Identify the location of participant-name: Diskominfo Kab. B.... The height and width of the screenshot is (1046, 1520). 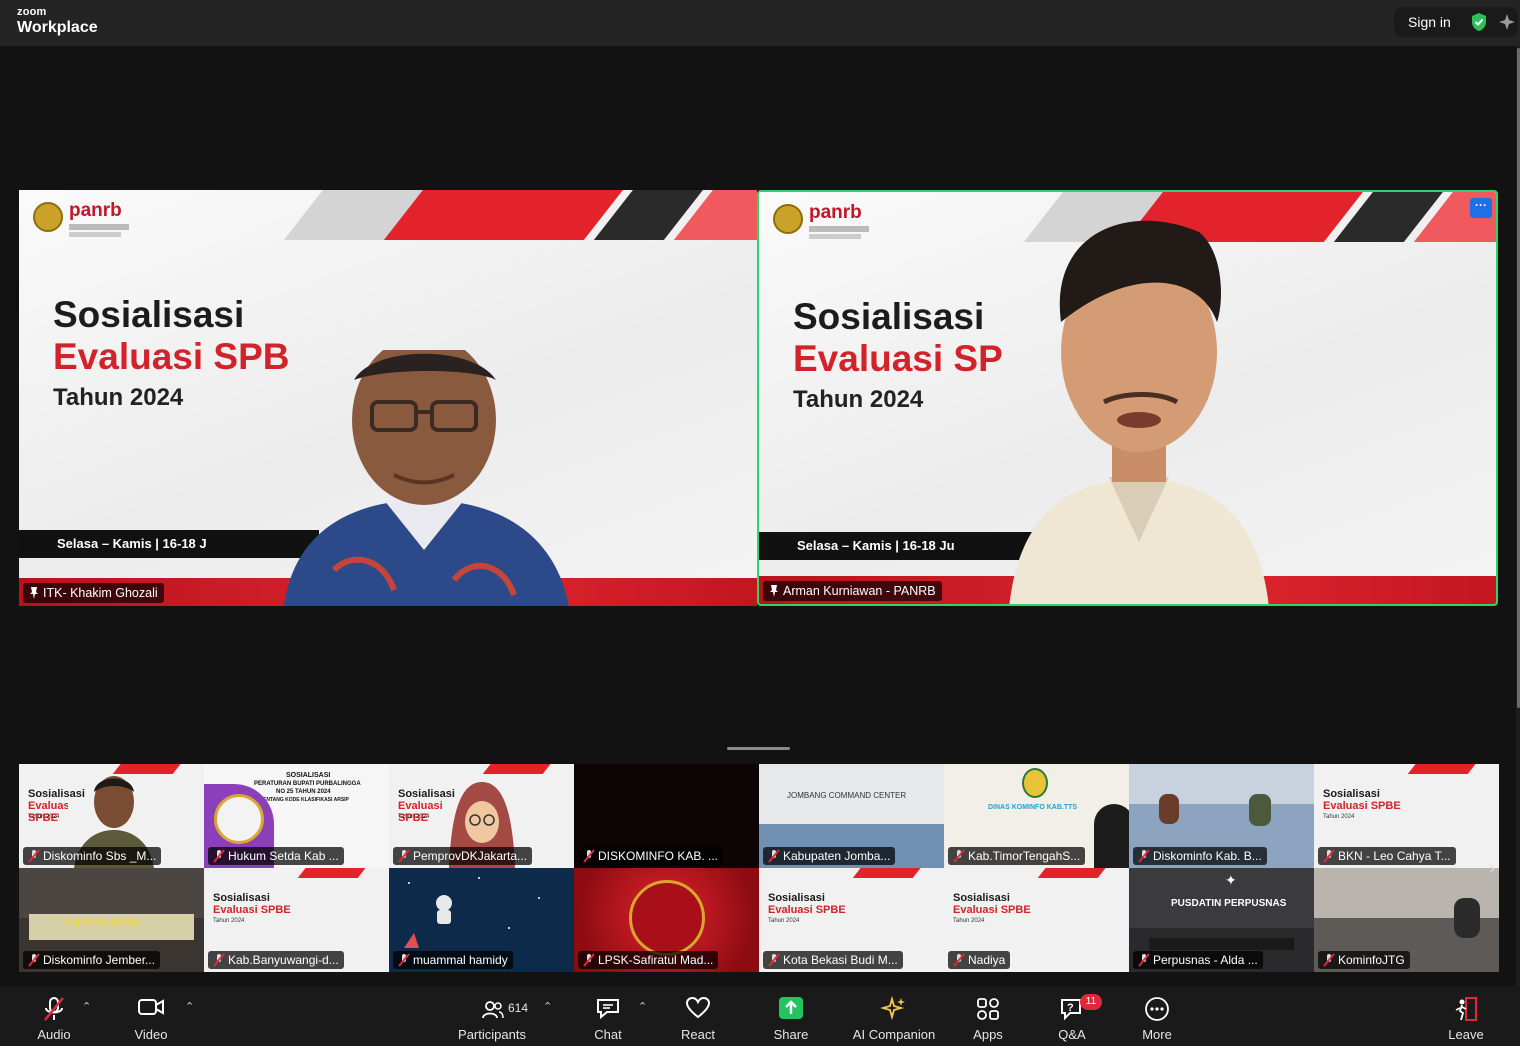
(1207, 856).